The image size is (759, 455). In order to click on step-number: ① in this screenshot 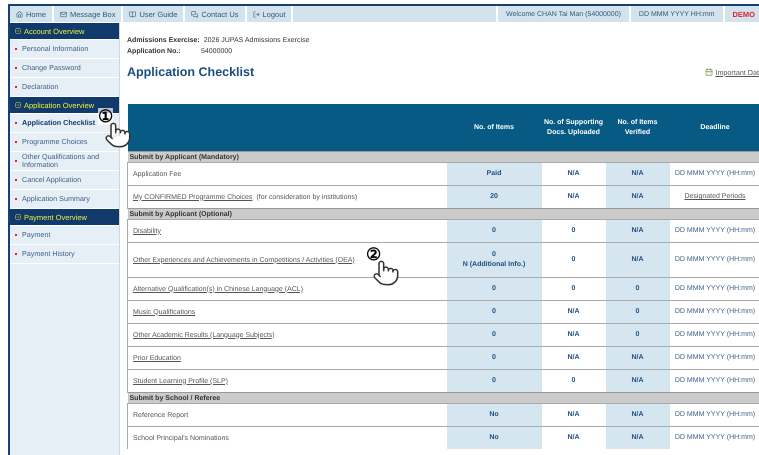, I will do `click(105, 116)`.